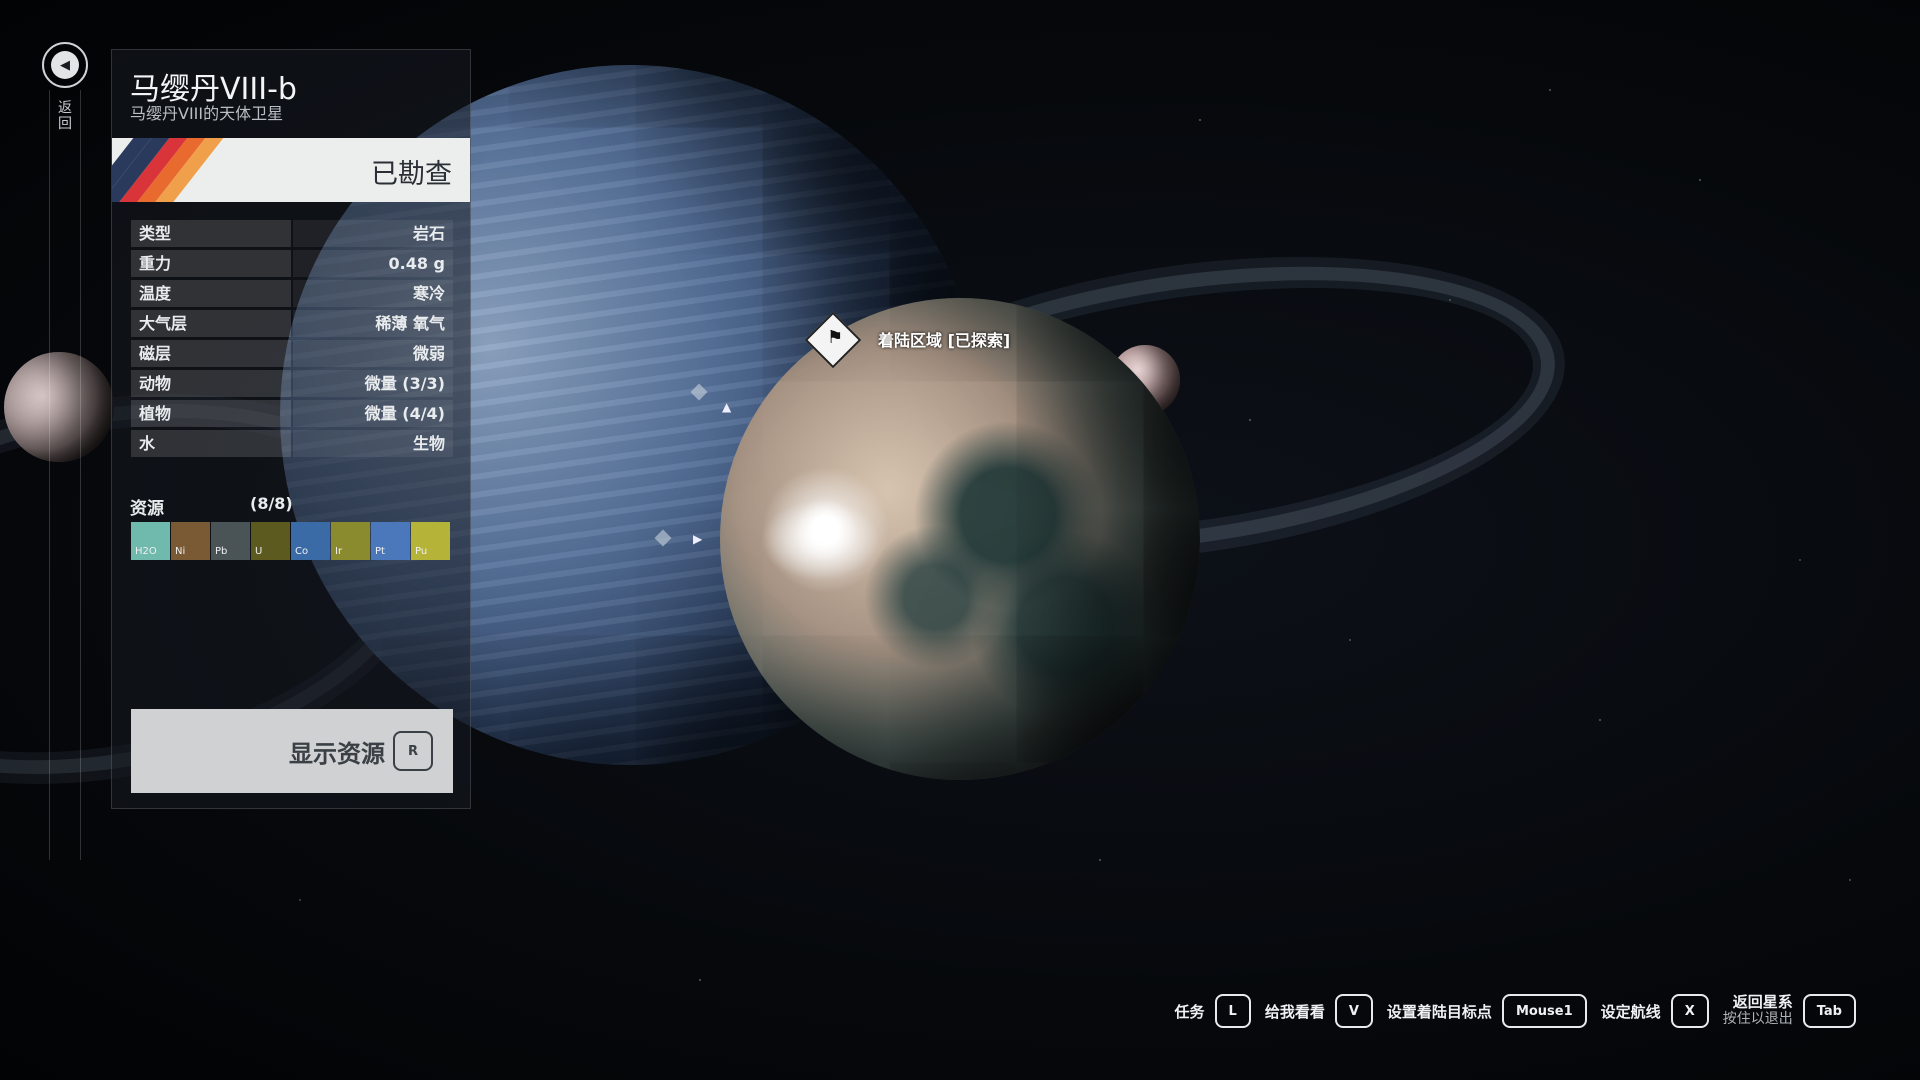  I want to click on hint-label: 设置着陆目标点, so click(1439, 1011).